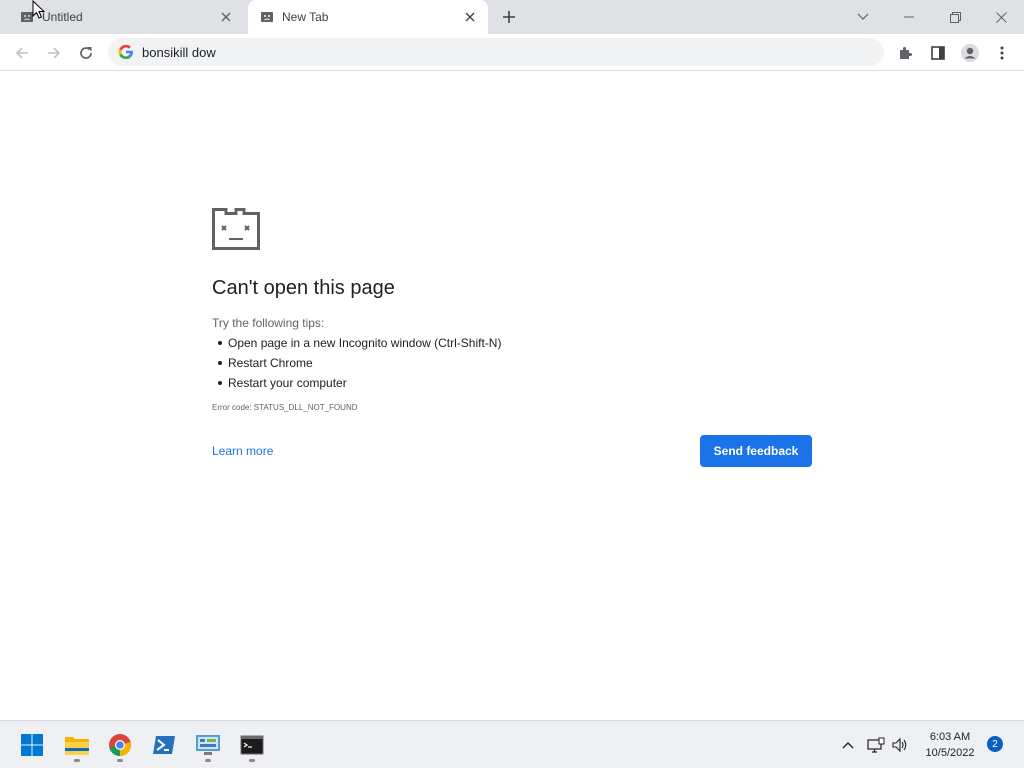 This screenshot has width=1024, height=768. I want to click on chevron-up-icon, so click(848, 745).